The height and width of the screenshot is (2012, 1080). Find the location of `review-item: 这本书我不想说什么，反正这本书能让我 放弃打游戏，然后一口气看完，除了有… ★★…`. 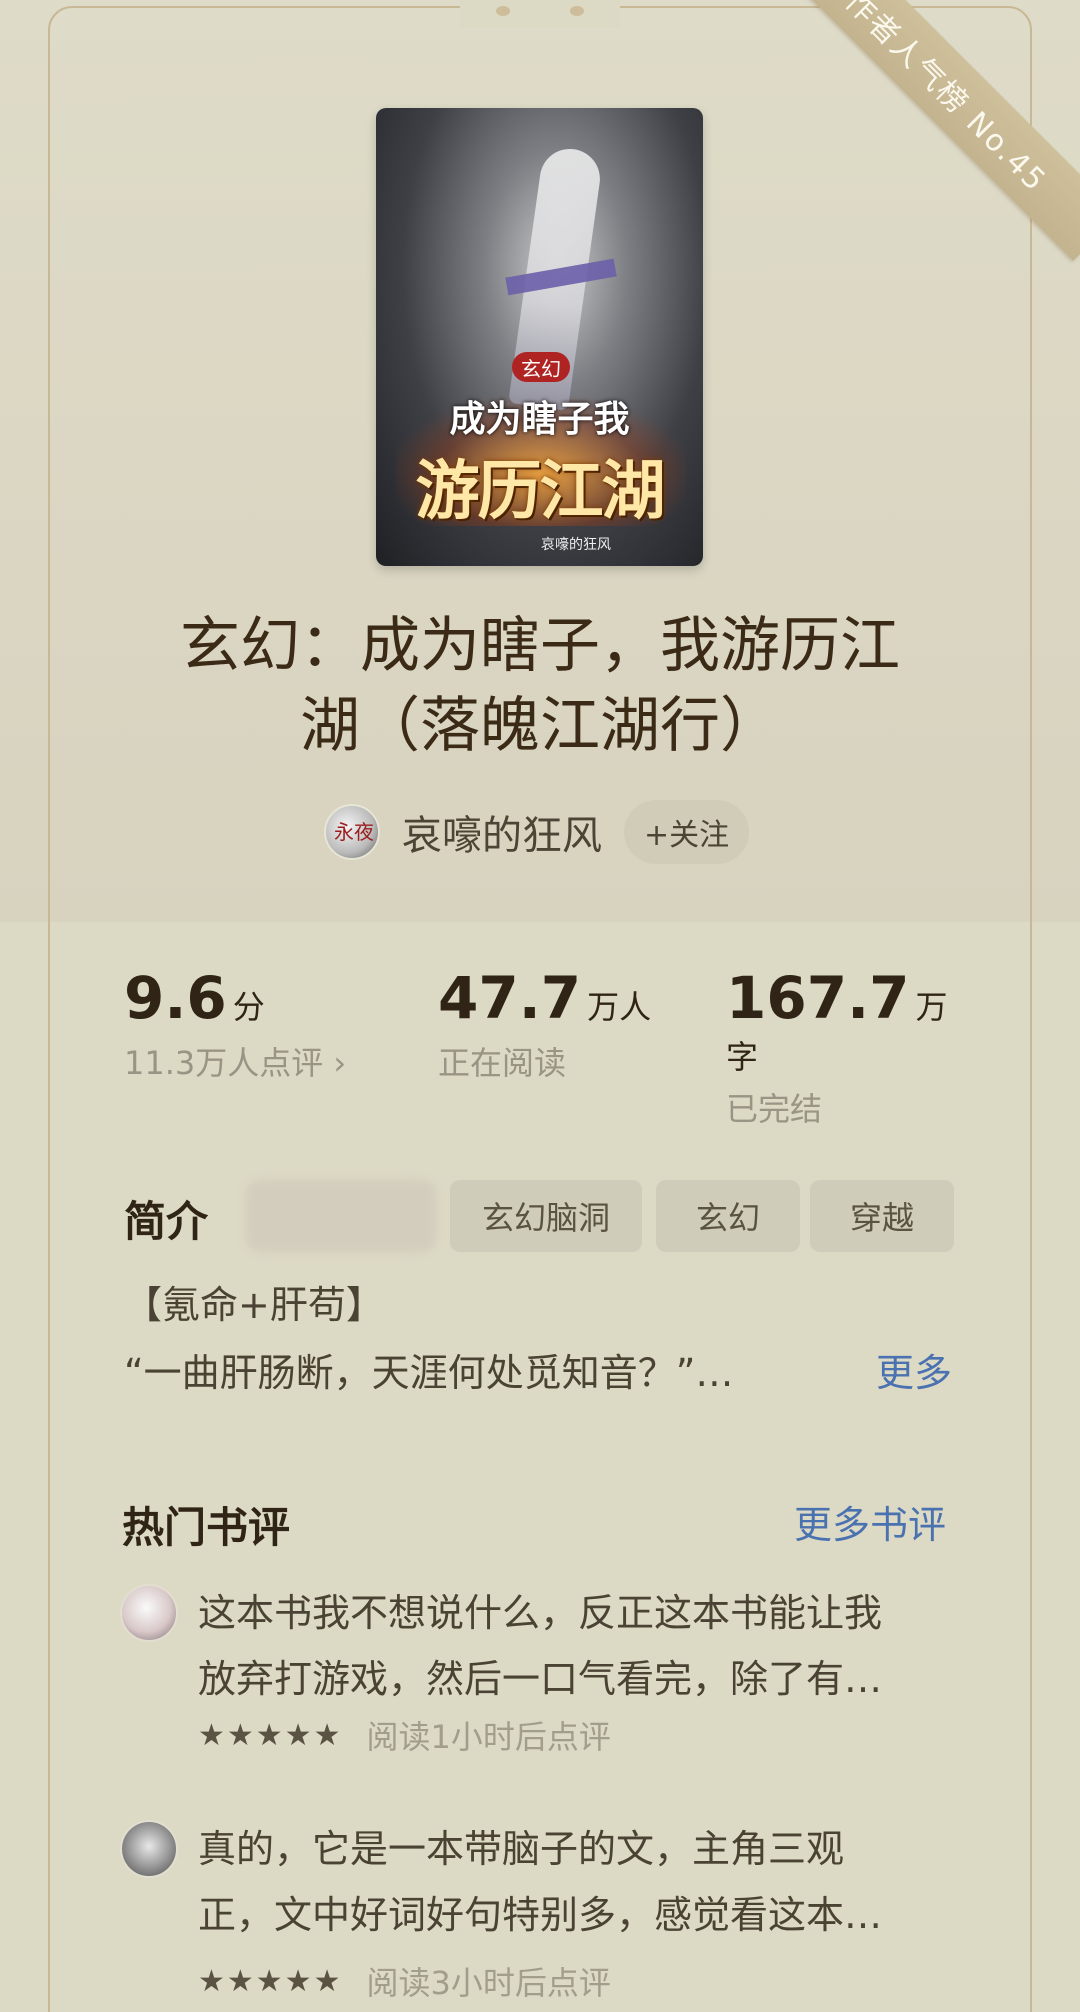

review-item: 这本书我不想说什么，反正这本书能让我 放弃打游戏，然后一口气看完，除了有… ★★… is located at coordinates (540, 1670).